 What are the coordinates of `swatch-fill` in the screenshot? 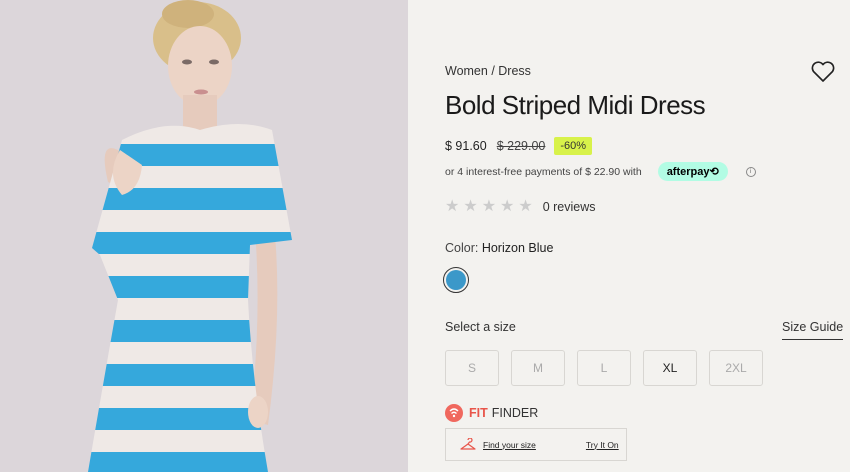 It's located at (456, 280).